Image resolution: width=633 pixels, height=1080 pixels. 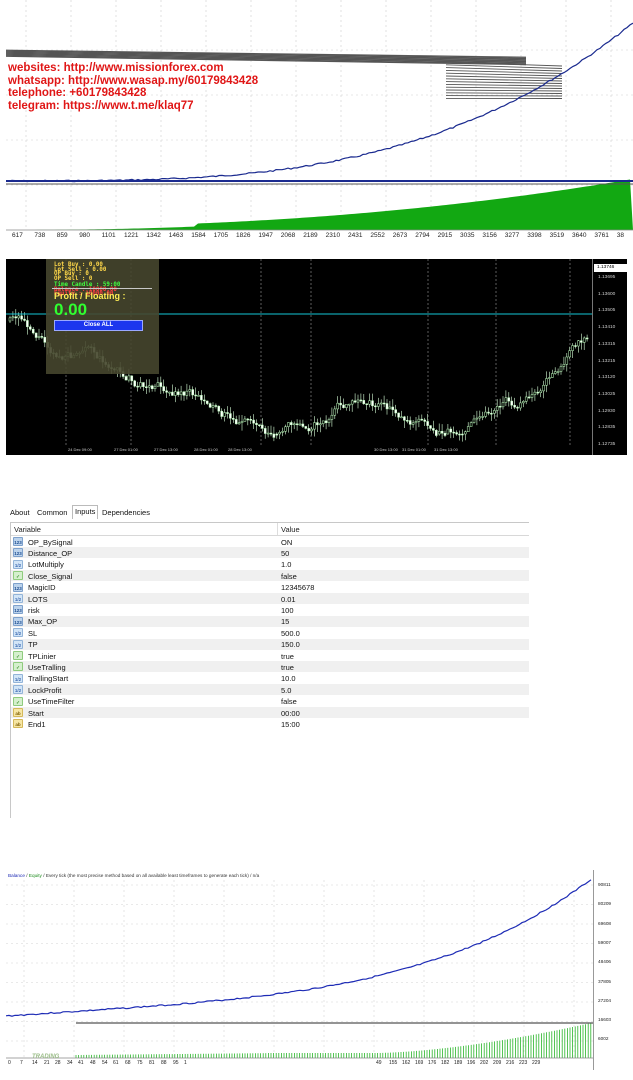 I want to click on variable-value: 0.01, so click(x=288, y=599).